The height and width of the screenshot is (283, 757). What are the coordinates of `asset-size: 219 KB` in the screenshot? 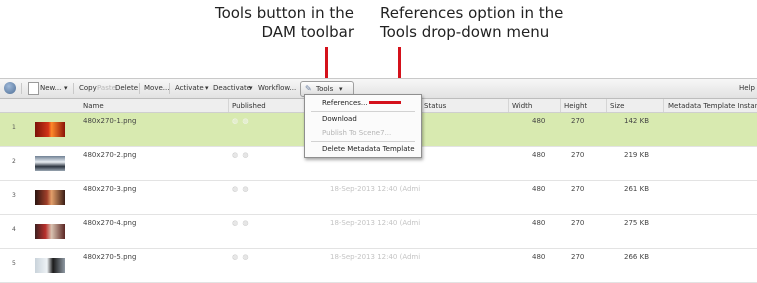 It's located at (636, 155).